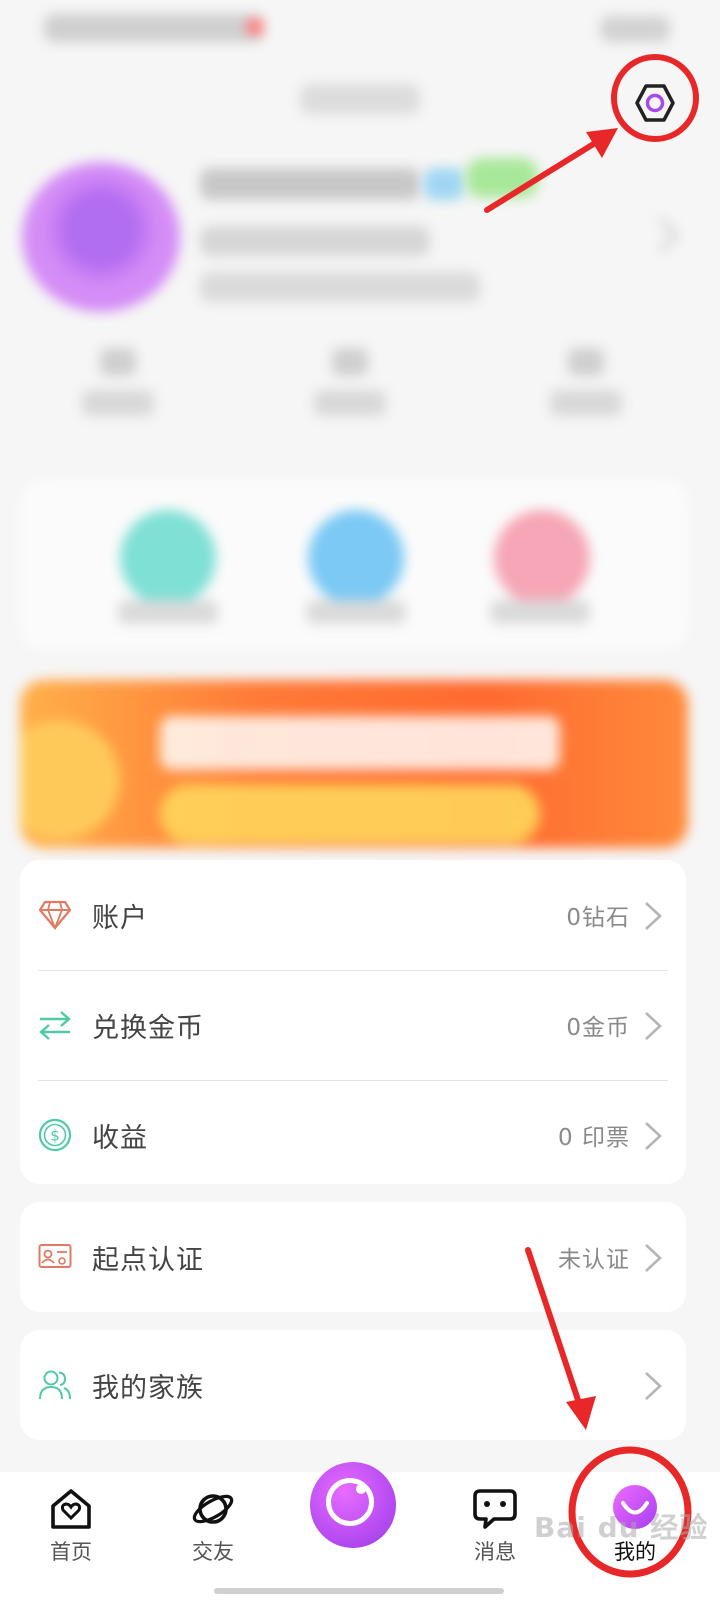 The width and height of the screenshot is (720, 1600). Describe the element at coordinates (353, 1135) in the screenshot. I see `menu-row-earnings: $ 收益 0 印票` at that location.